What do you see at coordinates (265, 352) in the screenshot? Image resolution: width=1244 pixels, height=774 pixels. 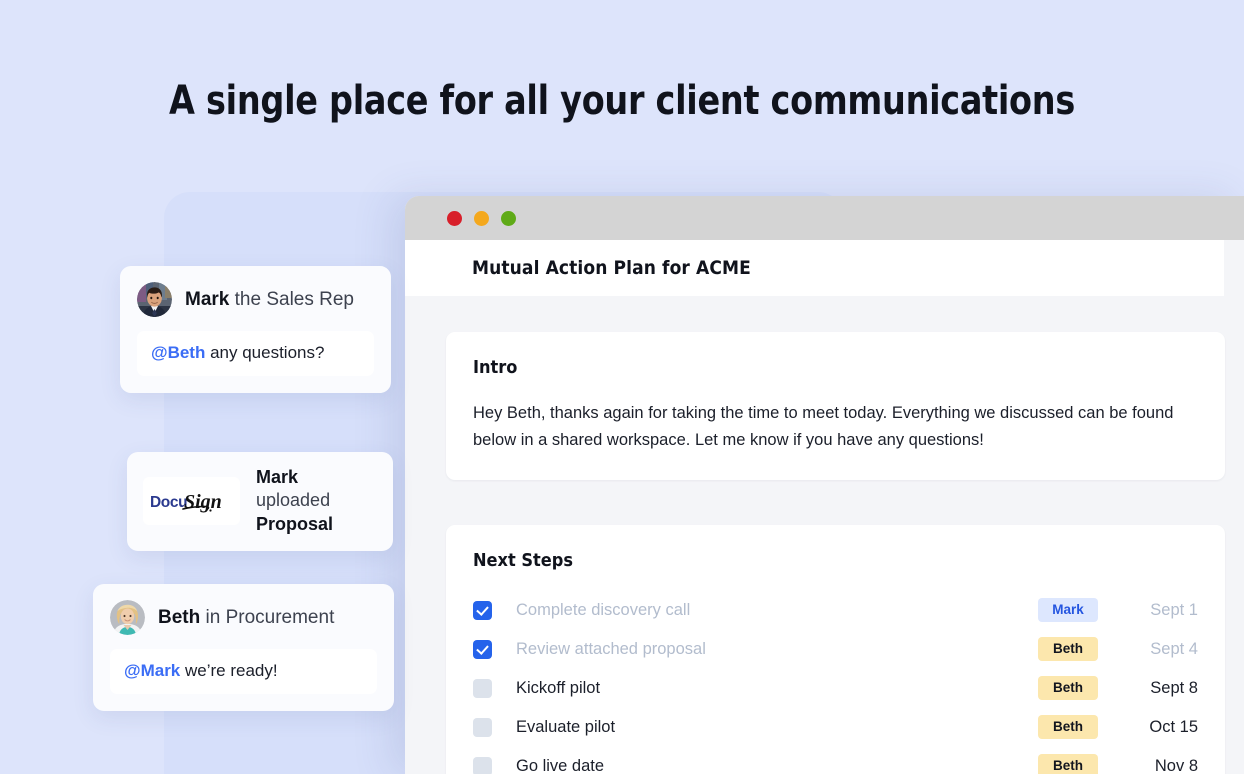 I see `message-text-mark: any questions?` at bounding box center [265, 352].